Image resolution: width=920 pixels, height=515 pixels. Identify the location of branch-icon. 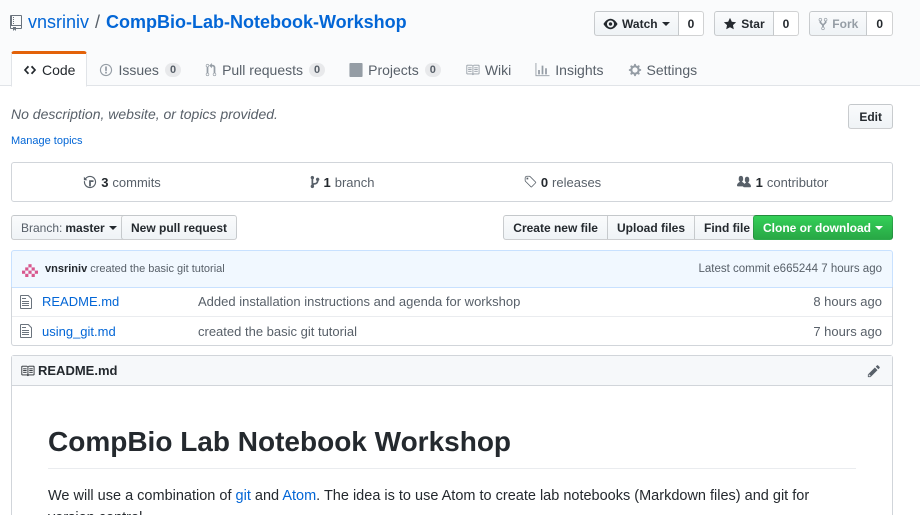
(314, 182).